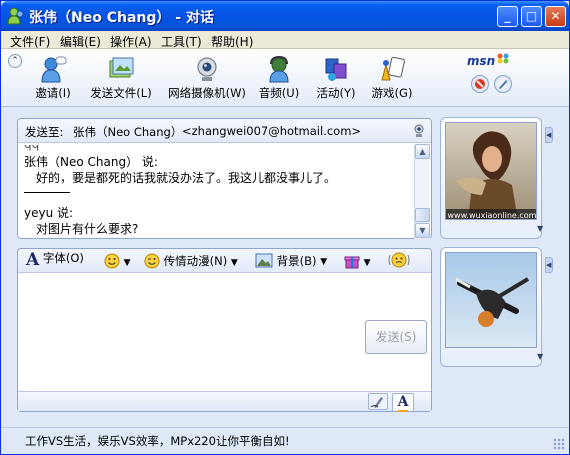  I want to click on self-avatar-dropdown-icon: ▼, so click(540, 356).